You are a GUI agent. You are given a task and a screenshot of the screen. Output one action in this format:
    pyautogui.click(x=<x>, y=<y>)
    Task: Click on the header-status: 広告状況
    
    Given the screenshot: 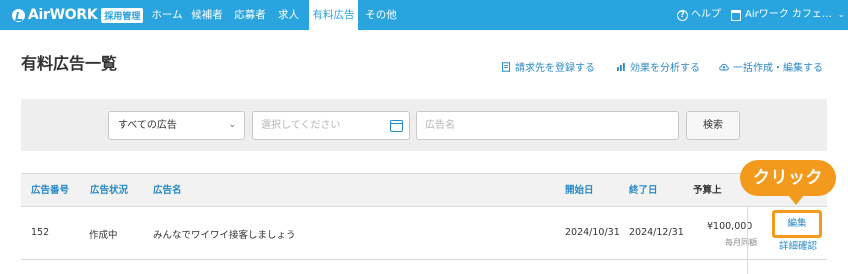 What is the action you would take?
    pyautogui.click(x=109, y=190)
    